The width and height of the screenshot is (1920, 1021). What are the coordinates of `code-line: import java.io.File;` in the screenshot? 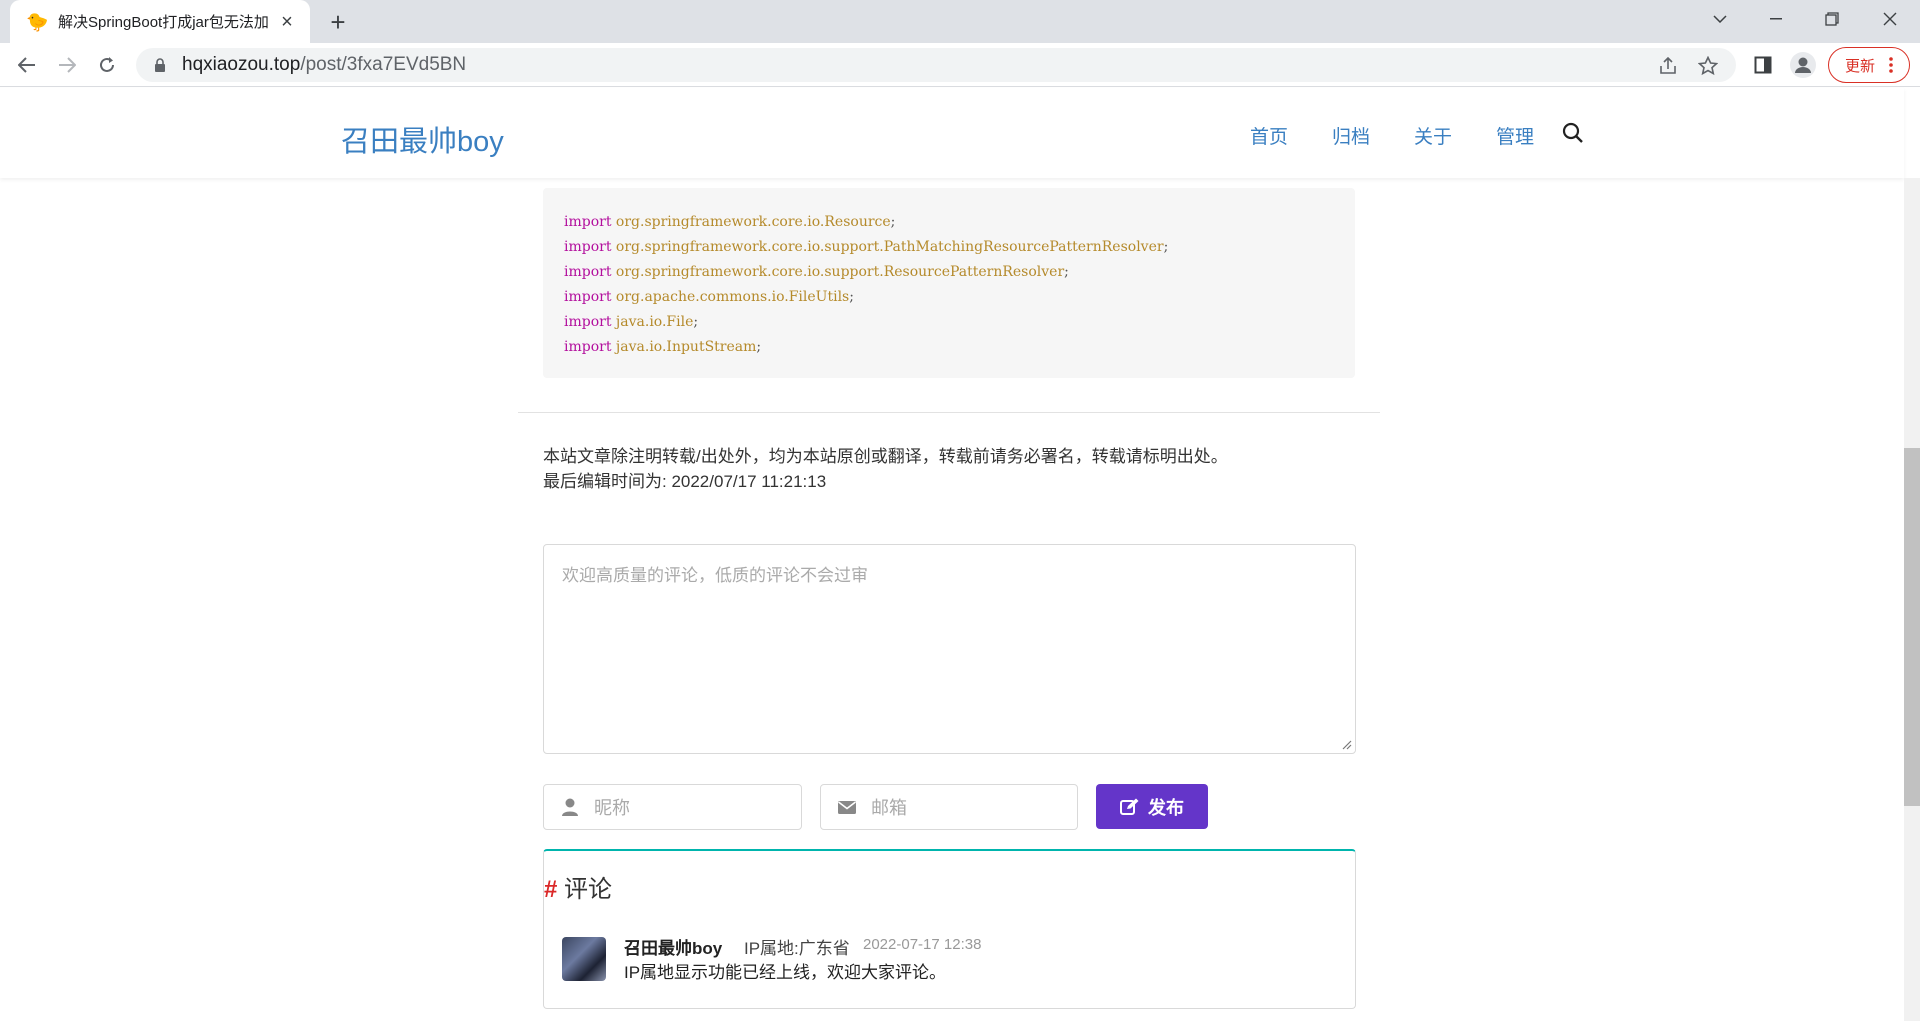 It's located at (631, 322).